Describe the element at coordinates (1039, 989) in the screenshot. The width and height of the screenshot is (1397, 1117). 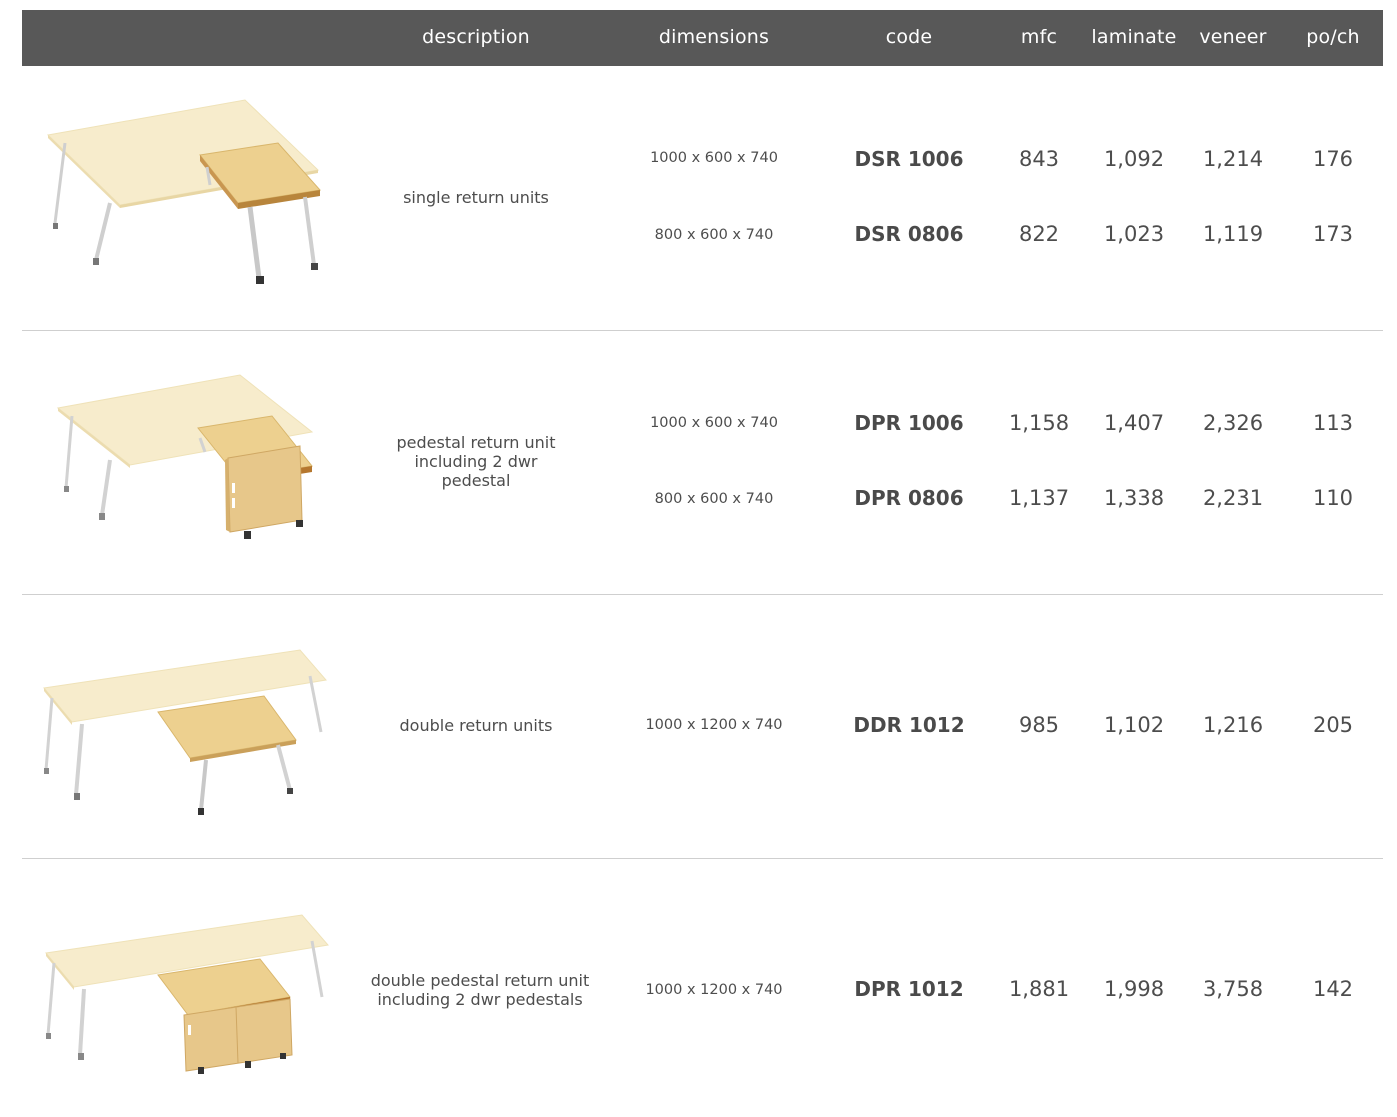
I see `price-mfc: 1,881` at that location.